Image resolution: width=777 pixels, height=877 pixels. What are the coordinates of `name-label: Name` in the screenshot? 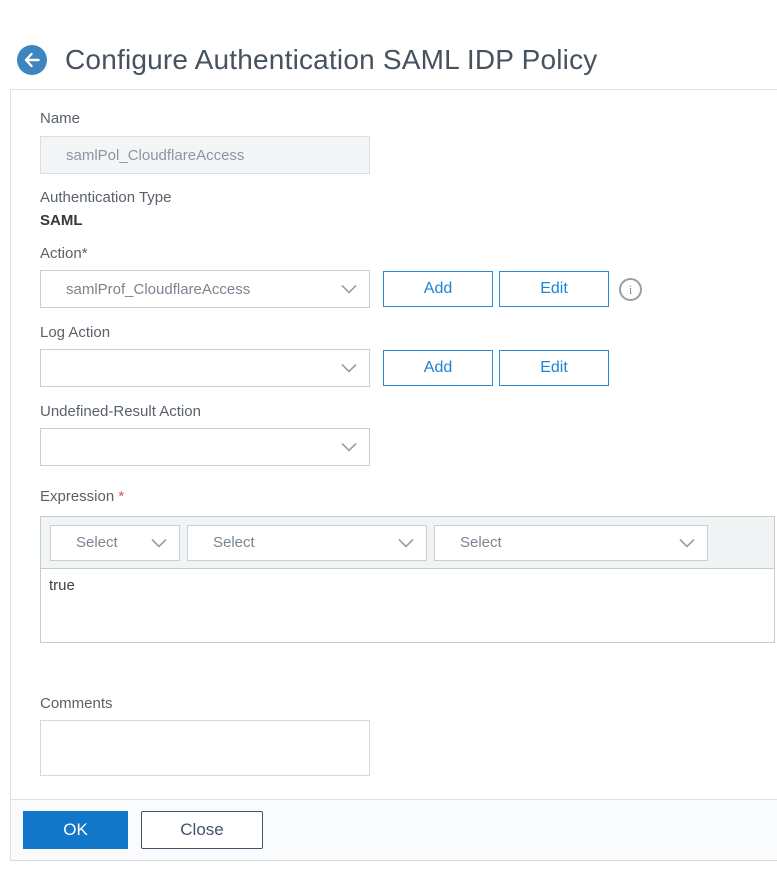 It's located at (60, 118).